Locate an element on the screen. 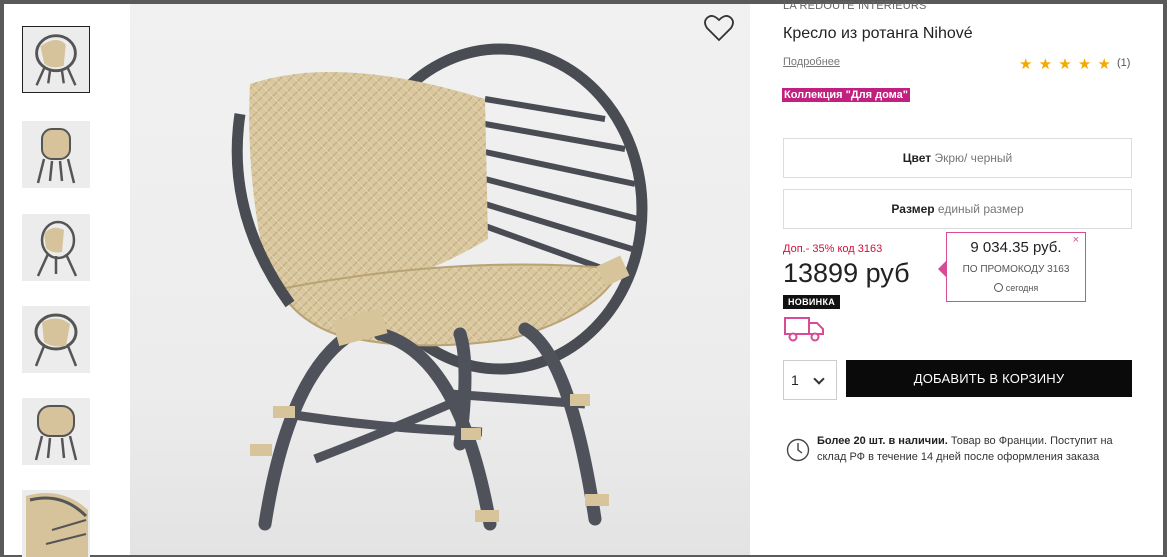 This screenshot has width=1167, height=557. product-price: 13899 руб is located at coordinates (846, 273).